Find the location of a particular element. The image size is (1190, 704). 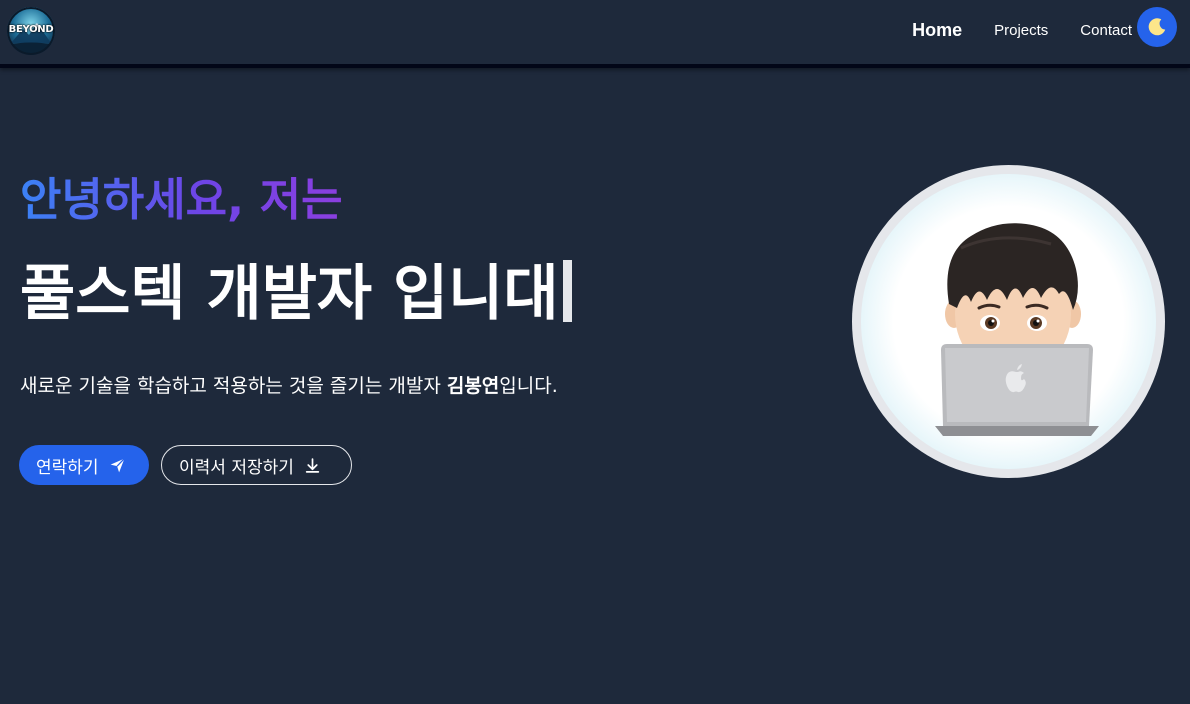

nav-home-link: Home is located at coordinates (937, 30).